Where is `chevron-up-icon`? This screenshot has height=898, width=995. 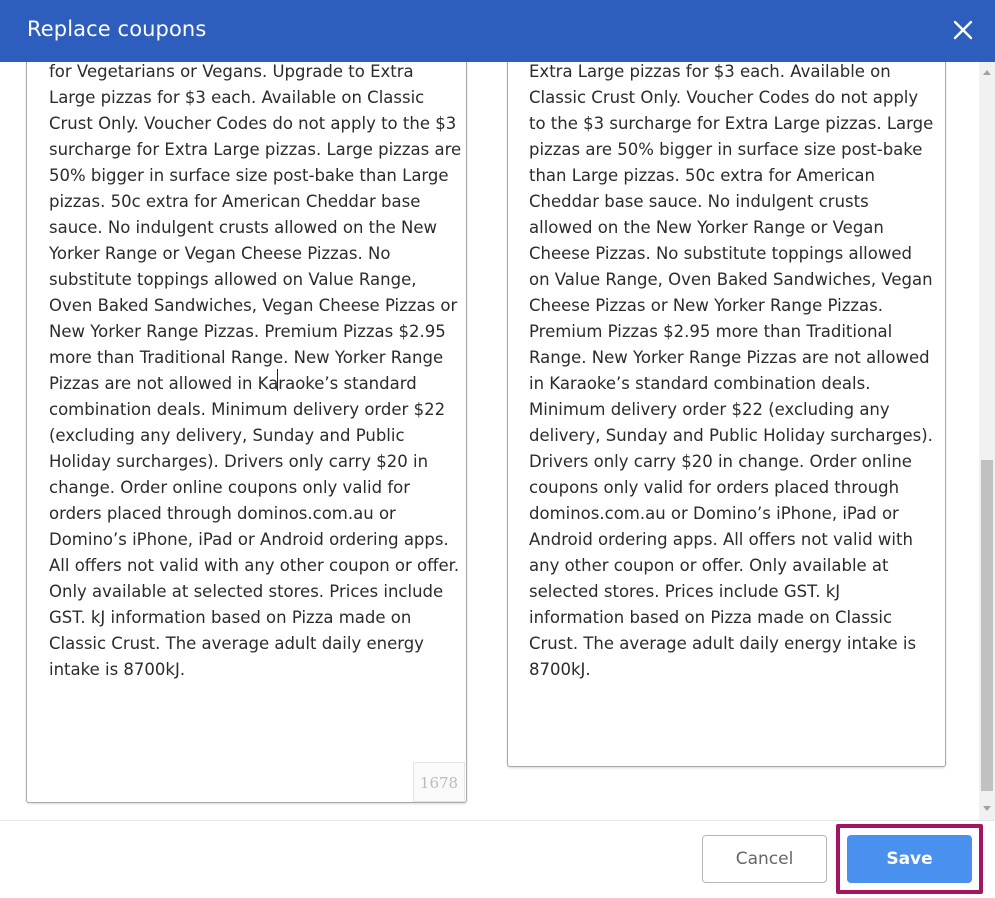 chevron-up-icon is located at coordinates (987, 72).